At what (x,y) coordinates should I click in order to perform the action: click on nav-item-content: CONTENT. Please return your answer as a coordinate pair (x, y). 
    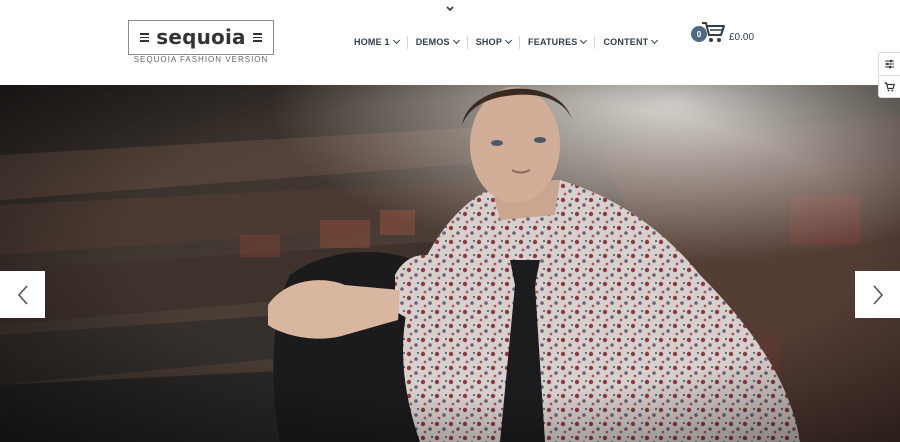
    Looking at the image, I should click on (630, 42).